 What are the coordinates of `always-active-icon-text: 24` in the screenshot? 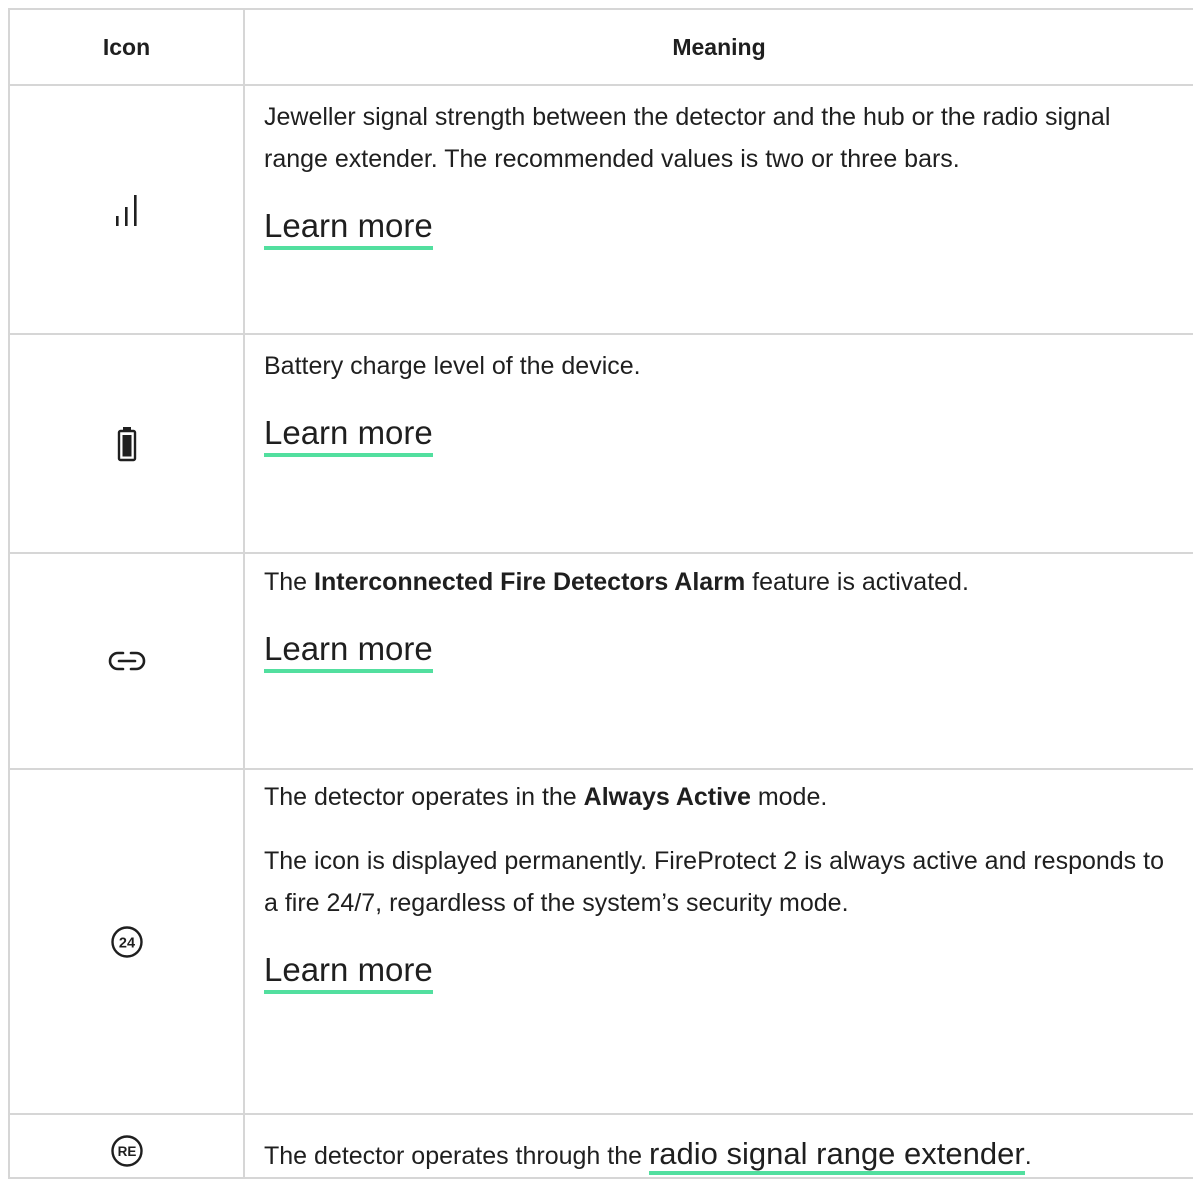 It's located at (126, 943).